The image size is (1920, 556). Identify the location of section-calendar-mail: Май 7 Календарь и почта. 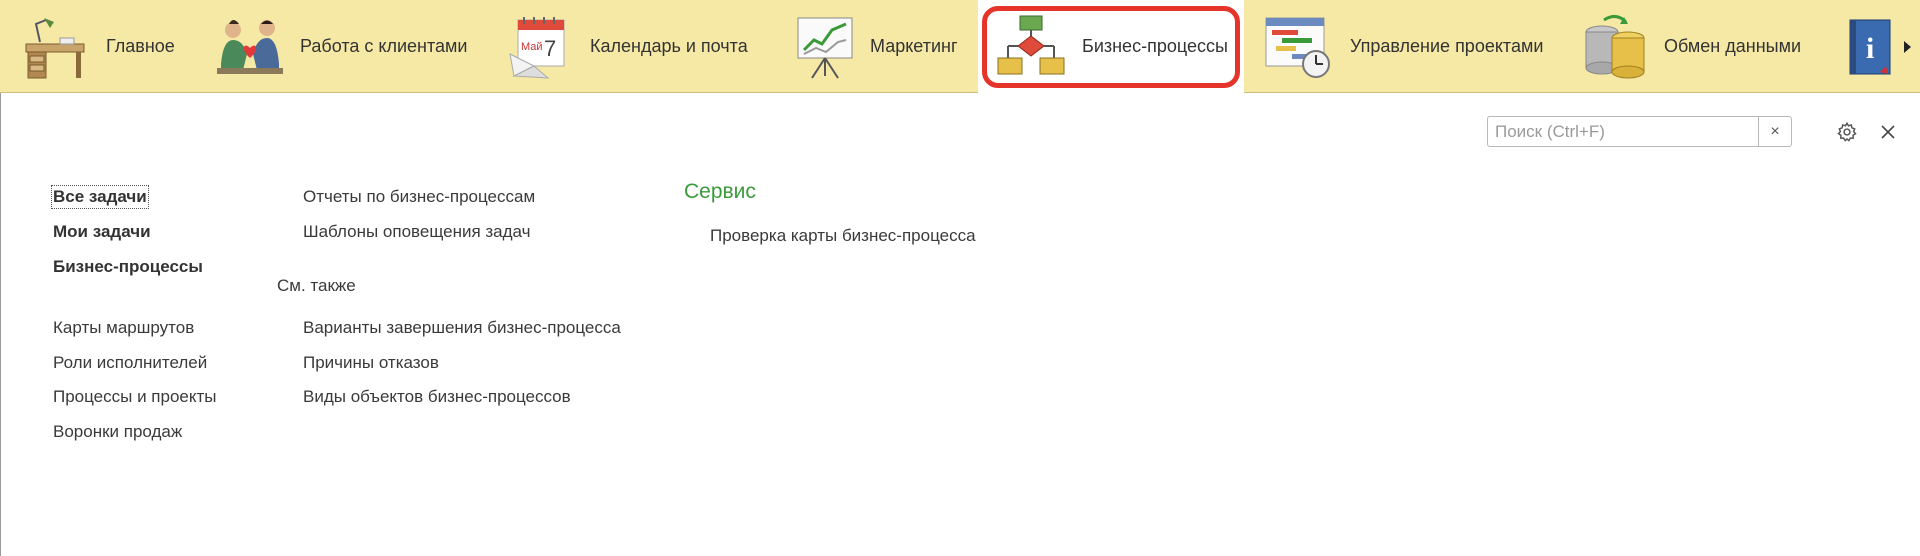
(628, 46).